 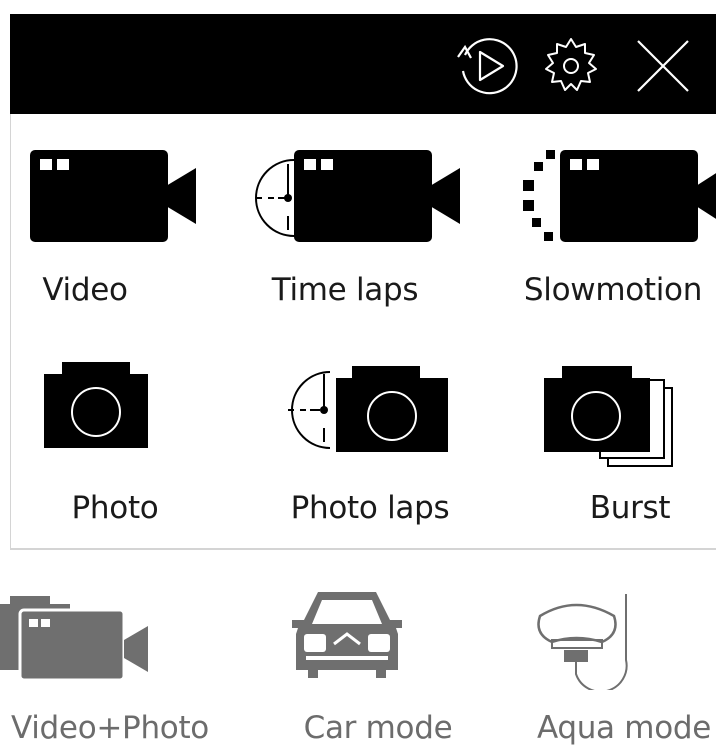 I want to click on mode-label: Video+Photo, so click(x=110, y=728).